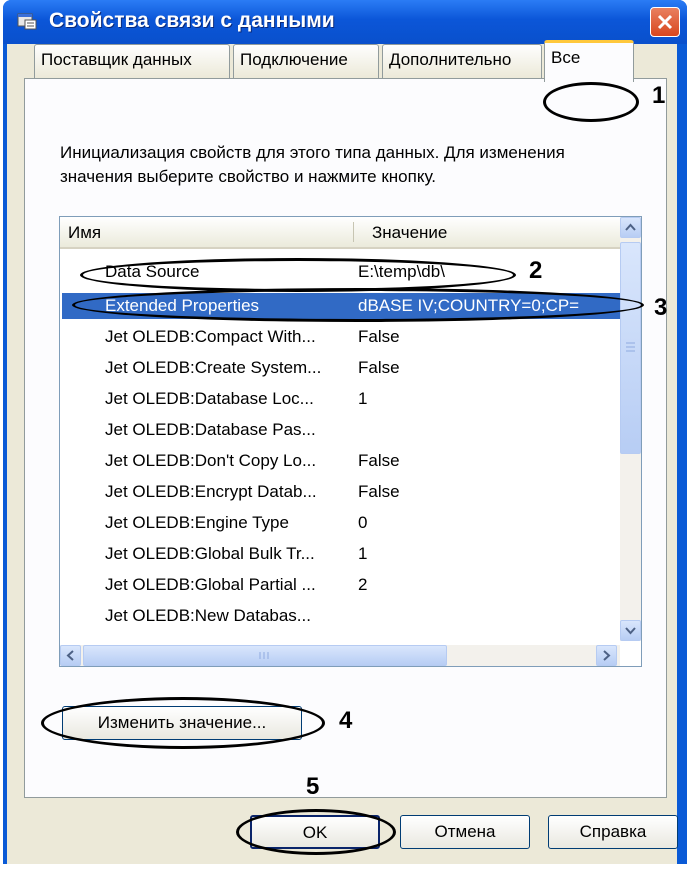 This screenshot has height=869, width=691. I want to click on scroll-up-button, so click(630, 227).